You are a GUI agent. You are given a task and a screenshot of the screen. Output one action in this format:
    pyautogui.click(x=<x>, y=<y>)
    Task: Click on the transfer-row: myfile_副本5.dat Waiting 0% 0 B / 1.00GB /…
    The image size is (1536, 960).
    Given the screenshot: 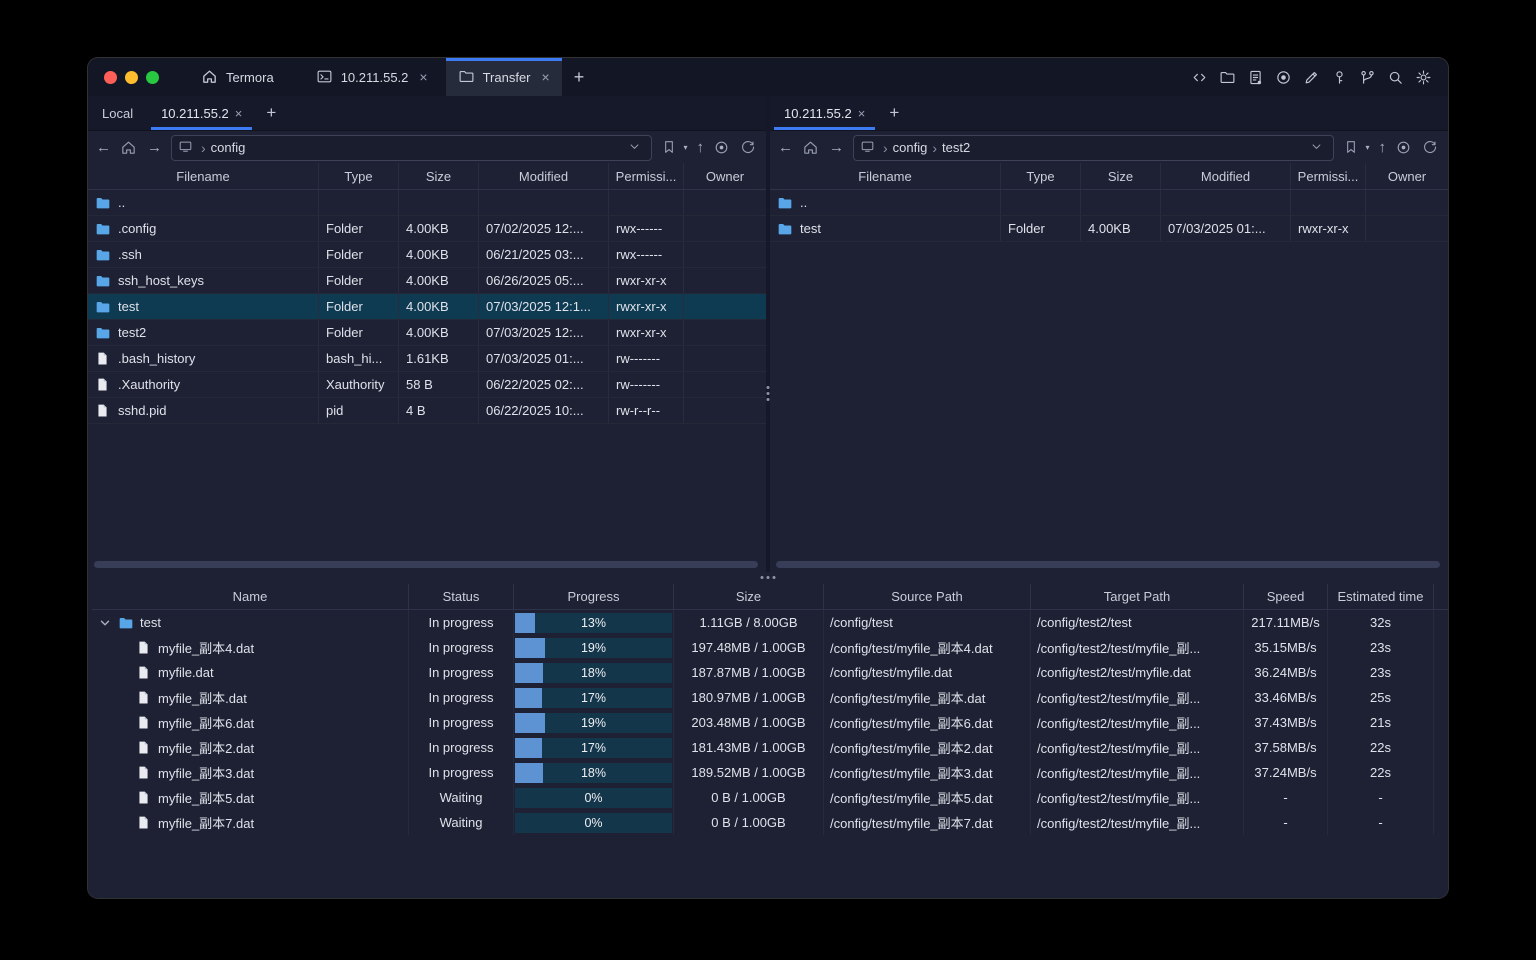 What is the action you would take?
    pyautogui.click(x=770, y=797)
    